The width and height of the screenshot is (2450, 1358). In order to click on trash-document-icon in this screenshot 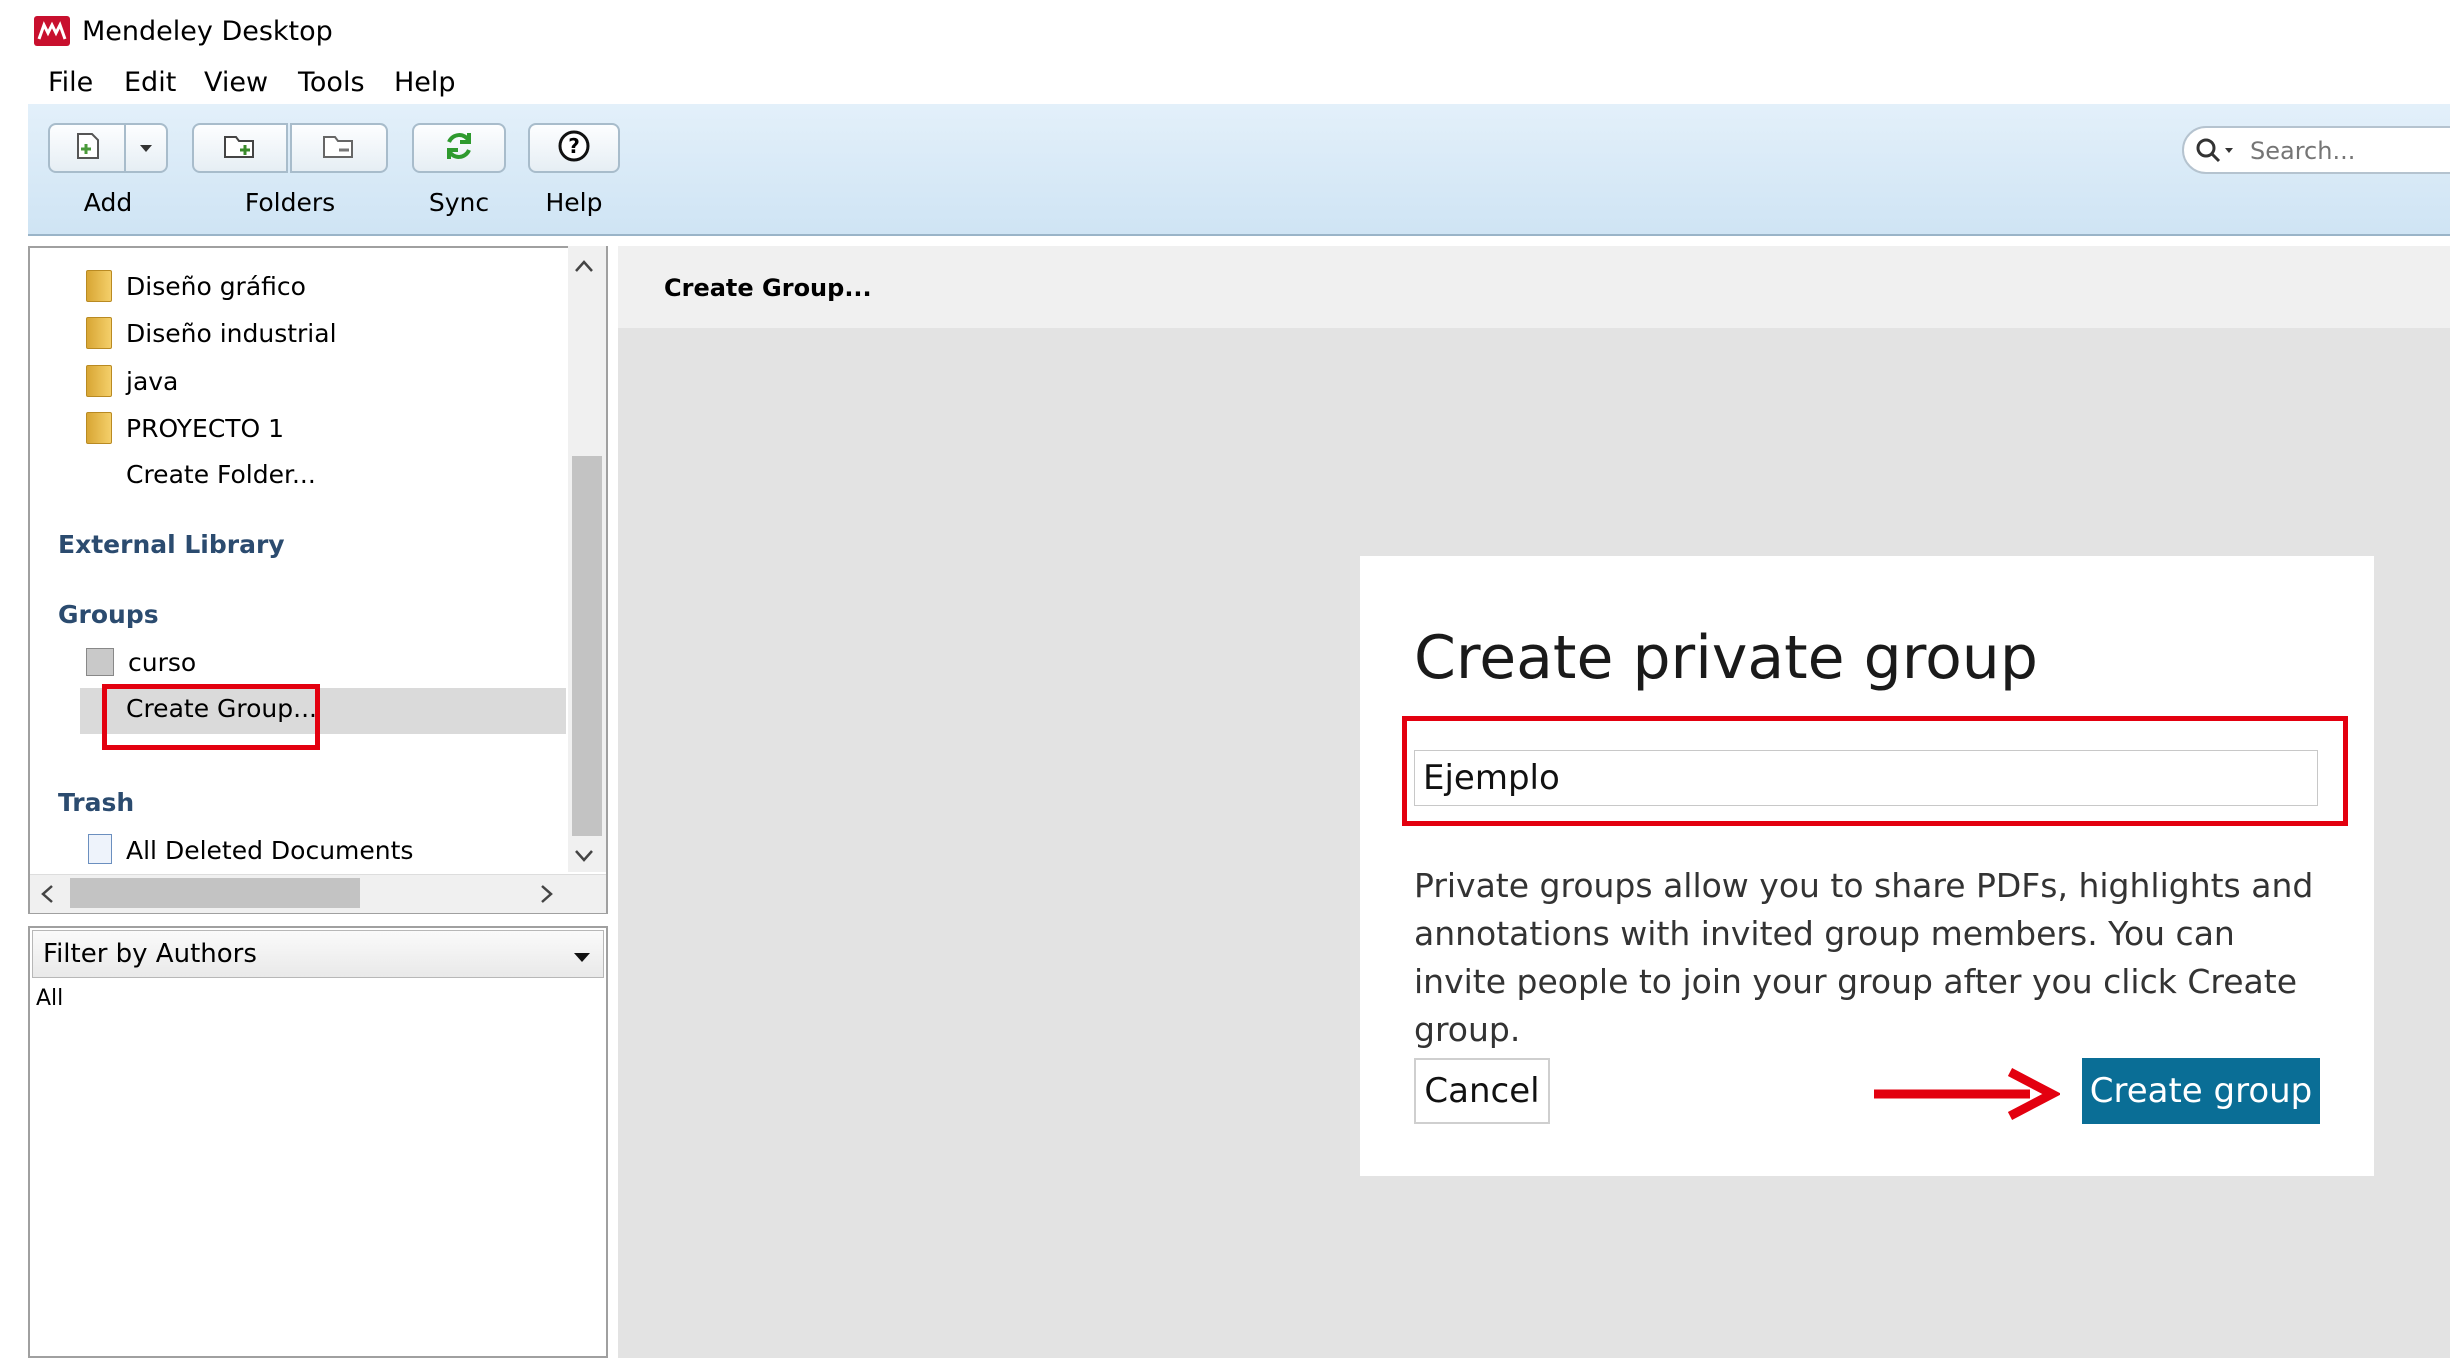, I will do `click(100, 849)`.